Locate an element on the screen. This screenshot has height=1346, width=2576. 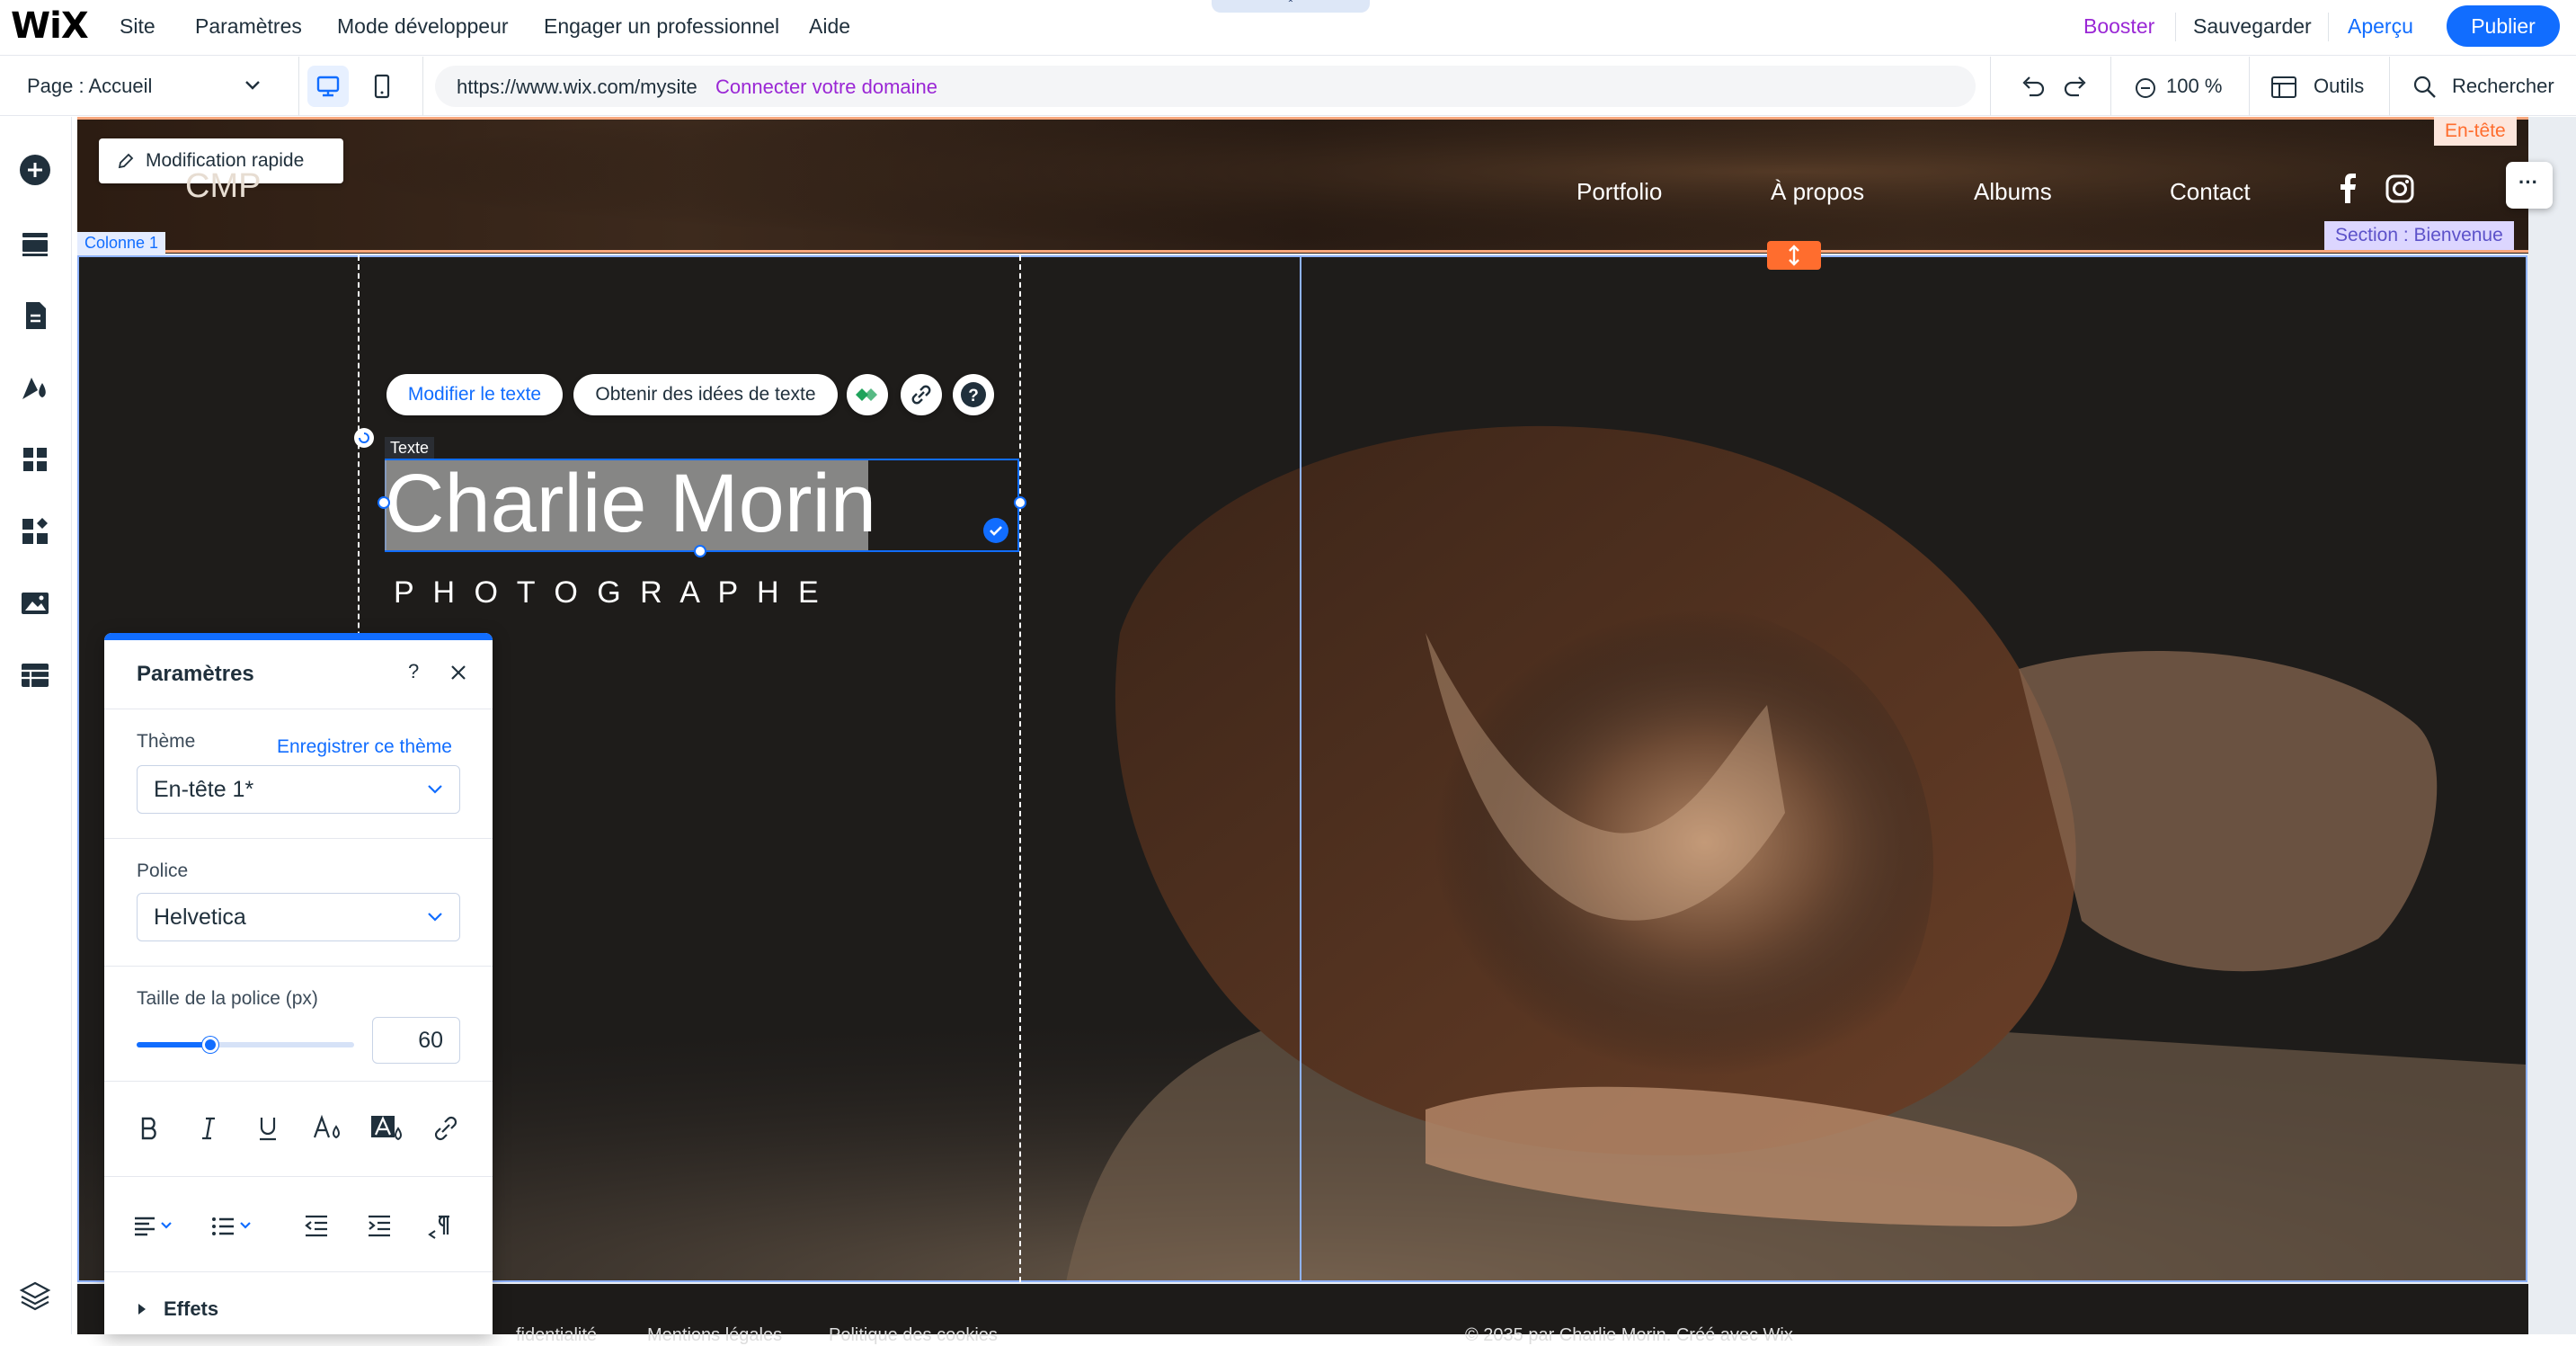
nav-portfolio: Portfolio is located at coordinates (1619, 192).